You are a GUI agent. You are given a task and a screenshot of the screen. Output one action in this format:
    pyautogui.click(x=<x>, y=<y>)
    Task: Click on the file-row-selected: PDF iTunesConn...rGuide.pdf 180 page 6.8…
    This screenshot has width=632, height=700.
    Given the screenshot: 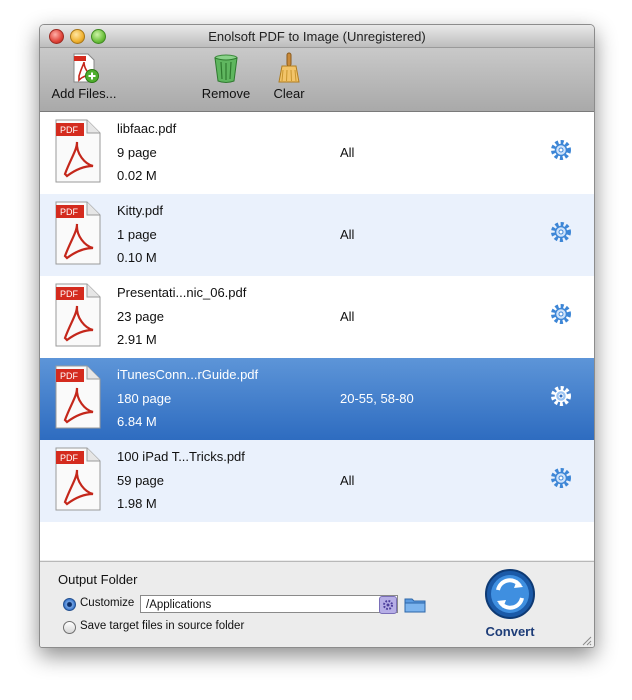 What is the action you would take?
    pyautogui.click(x=317, y=399)
    